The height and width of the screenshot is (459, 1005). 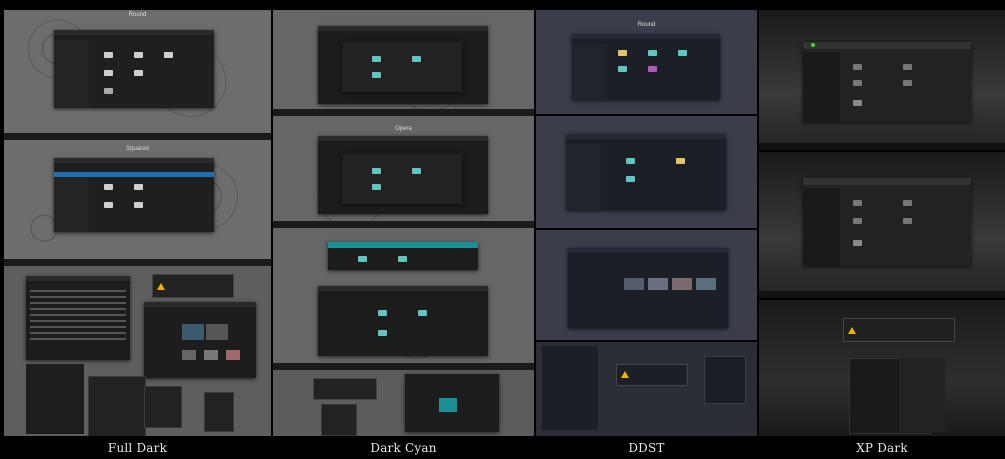 What do you see at coordinates (137, 149) in the screenshot?
I see `preview-label: Squared` at bounding box center [137, 149].